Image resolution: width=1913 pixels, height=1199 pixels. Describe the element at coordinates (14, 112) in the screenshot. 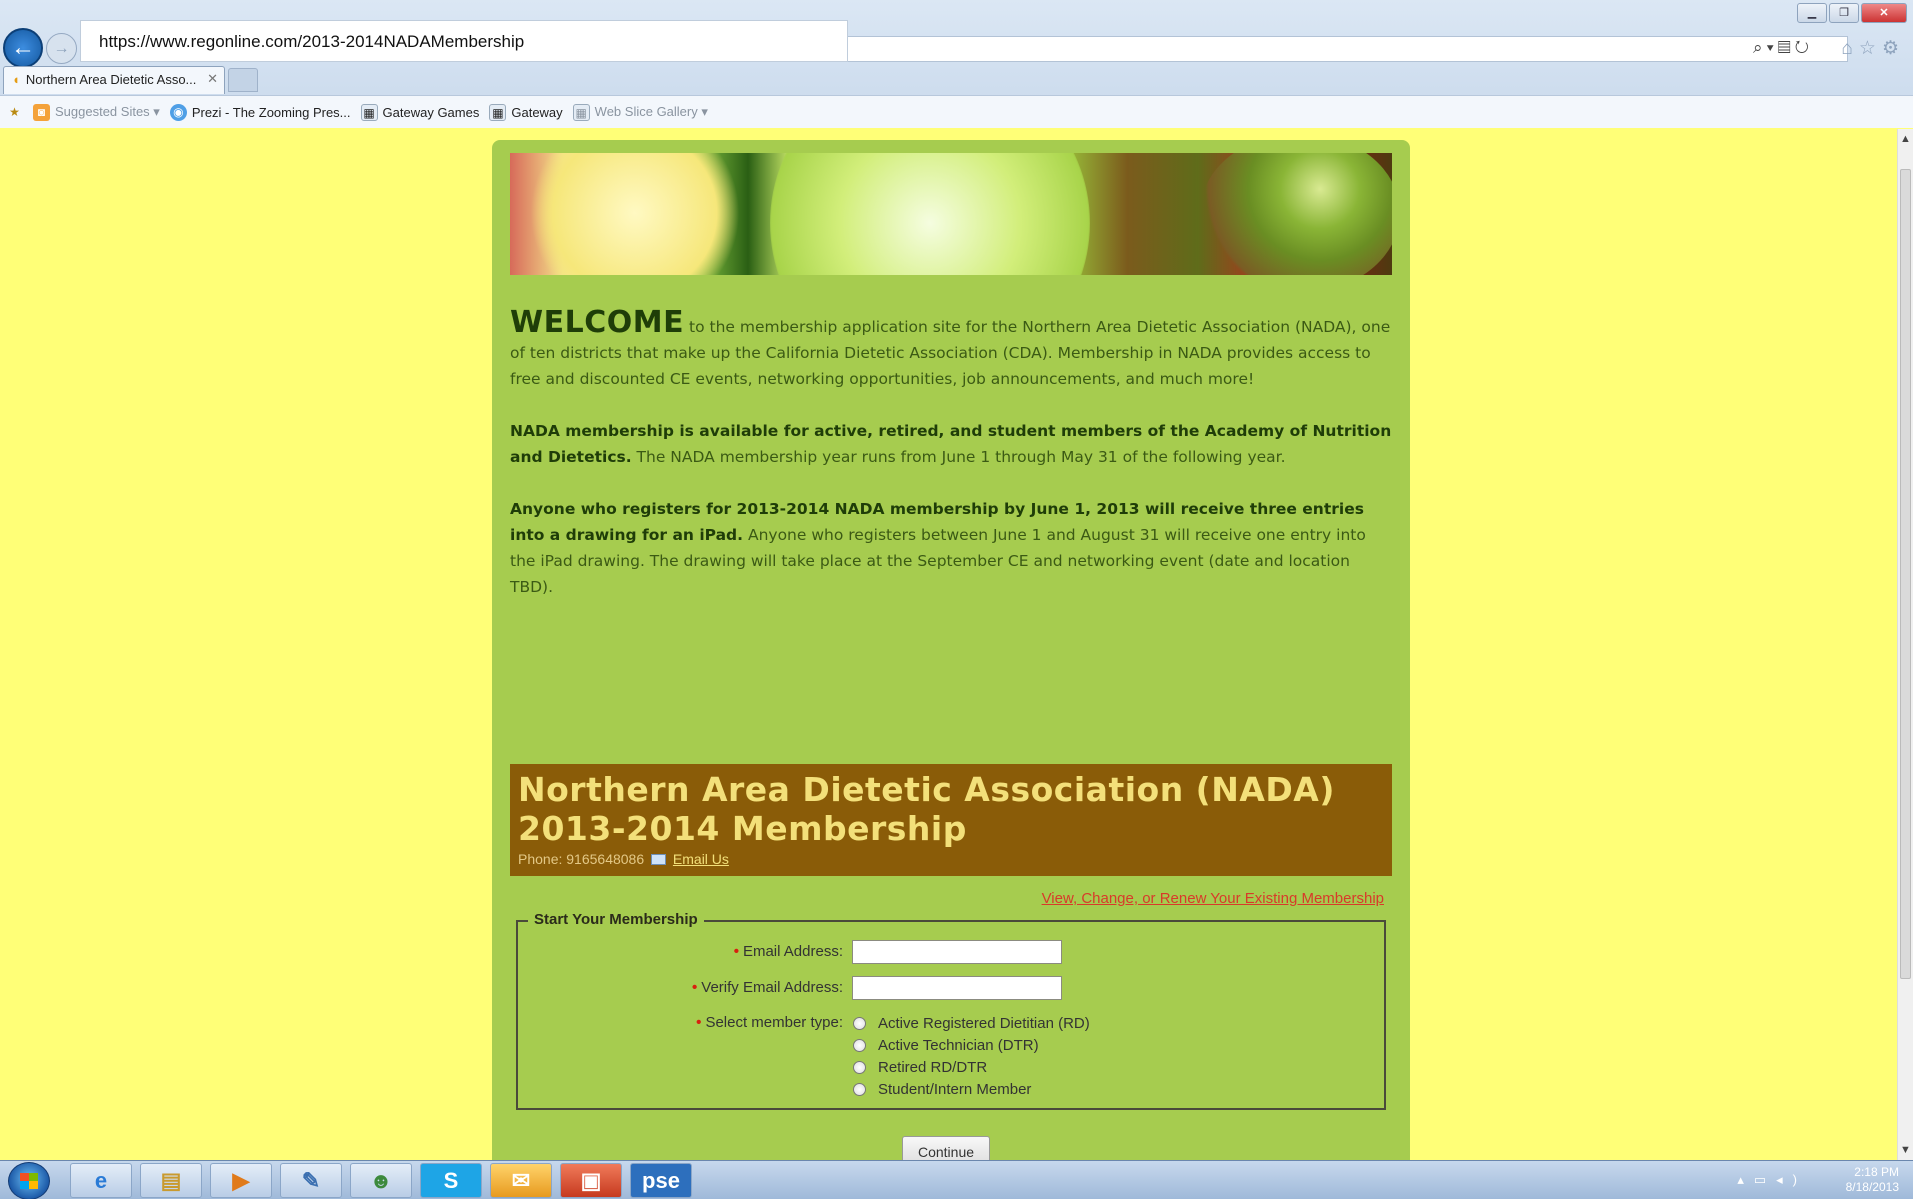

I see `favorites-star-add-icon: ★` at that location.